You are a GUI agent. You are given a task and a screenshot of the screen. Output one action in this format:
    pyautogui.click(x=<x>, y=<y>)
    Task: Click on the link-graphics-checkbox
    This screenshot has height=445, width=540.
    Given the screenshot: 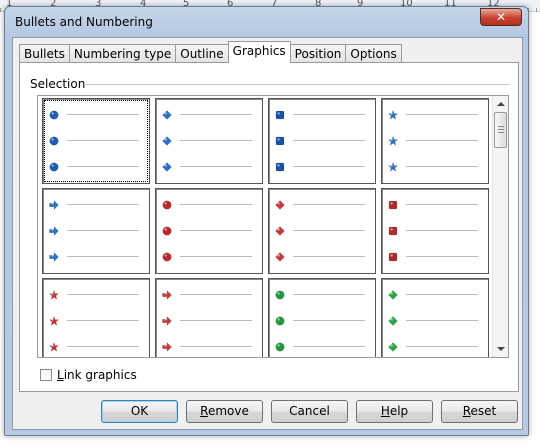 What is the action you would take?
    pyautogui.click(x=46, y=375)
    